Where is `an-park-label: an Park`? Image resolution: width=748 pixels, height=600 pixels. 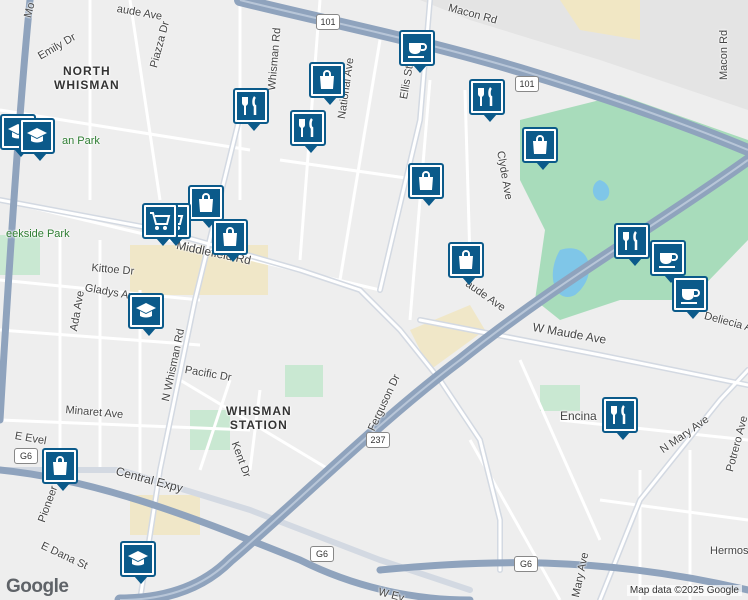 an-park-label: an Park is located at coordinates (81, 141).